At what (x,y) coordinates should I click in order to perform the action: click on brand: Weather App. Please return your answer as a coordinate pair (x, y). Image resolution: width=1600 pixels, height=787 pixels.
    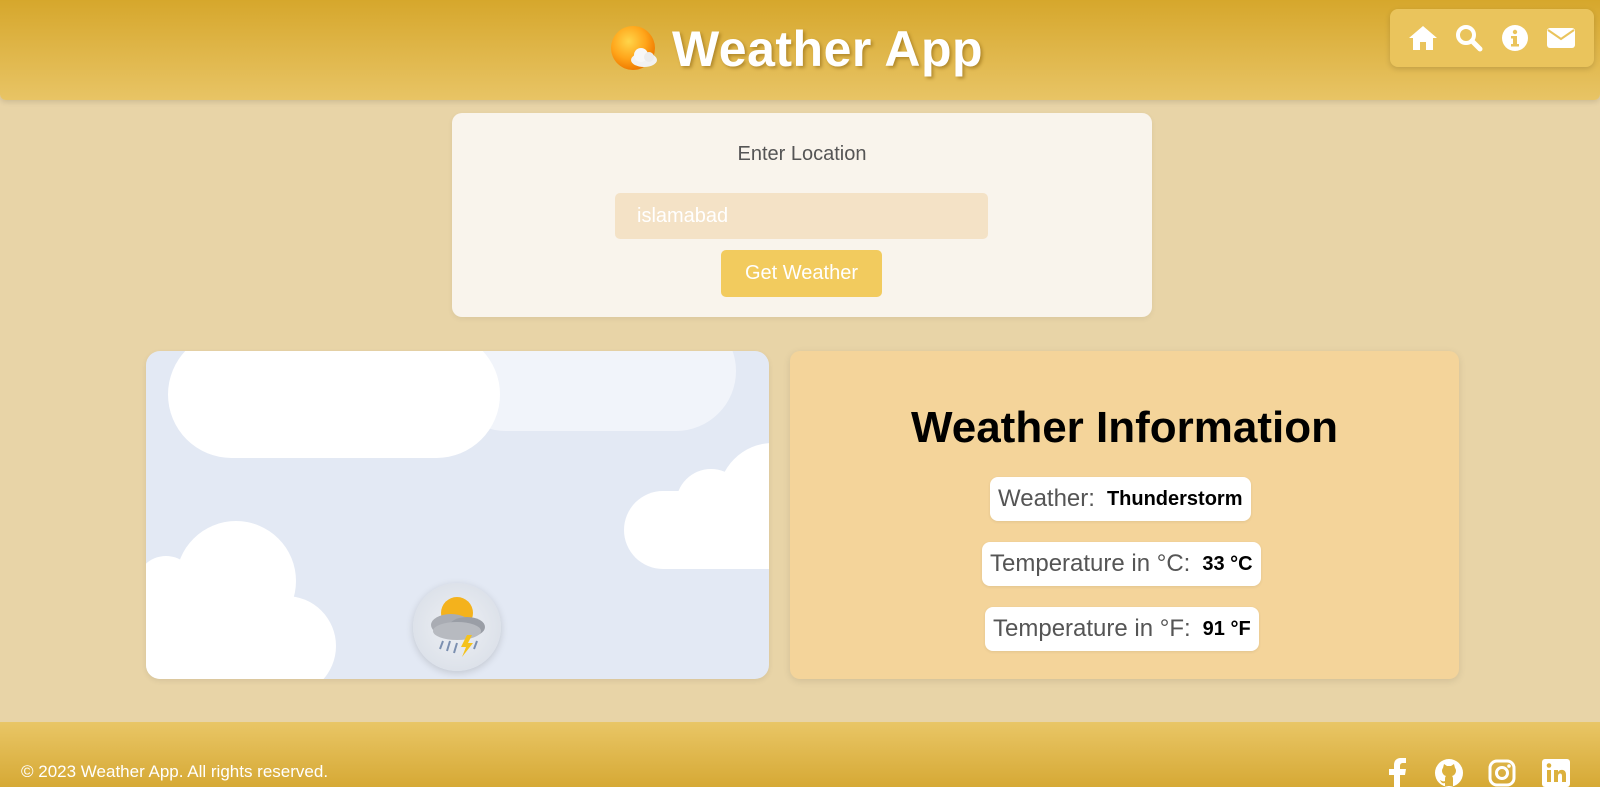
    Looking at the image, I should click on (796, 49).